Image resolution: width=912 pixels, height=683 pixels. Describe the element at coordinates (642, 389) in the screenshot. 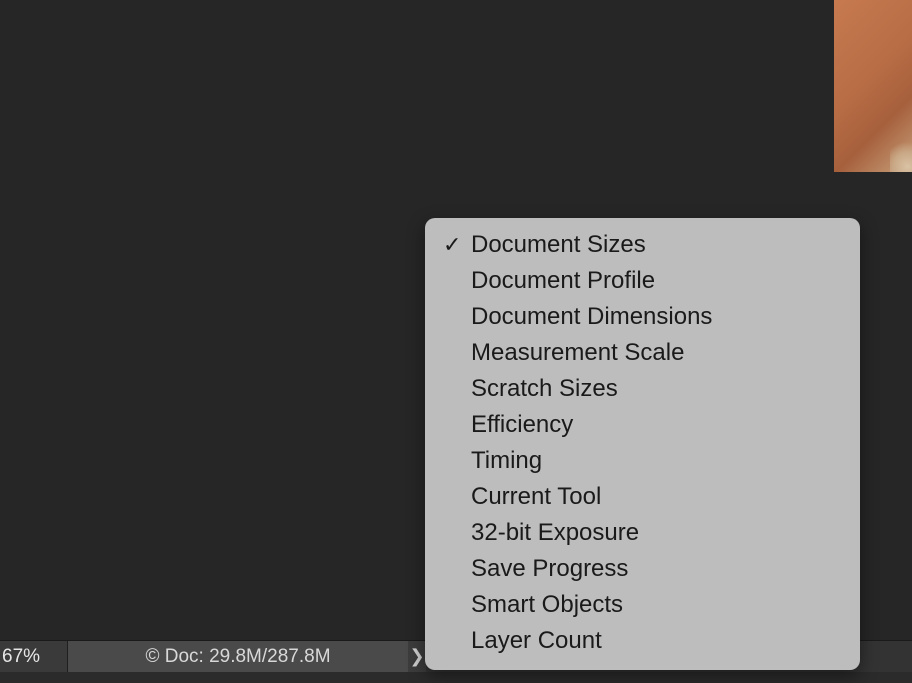

I see `menu-item-scratch-sizes: Scratch Sizes` at that location.